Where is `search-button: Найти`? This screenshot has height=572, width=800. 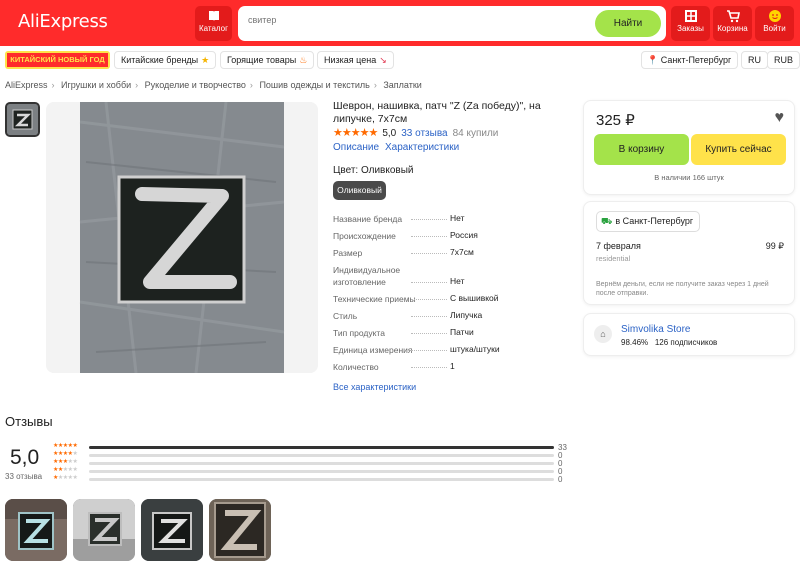 search-button: Найти is located at coordinates (628, 23).